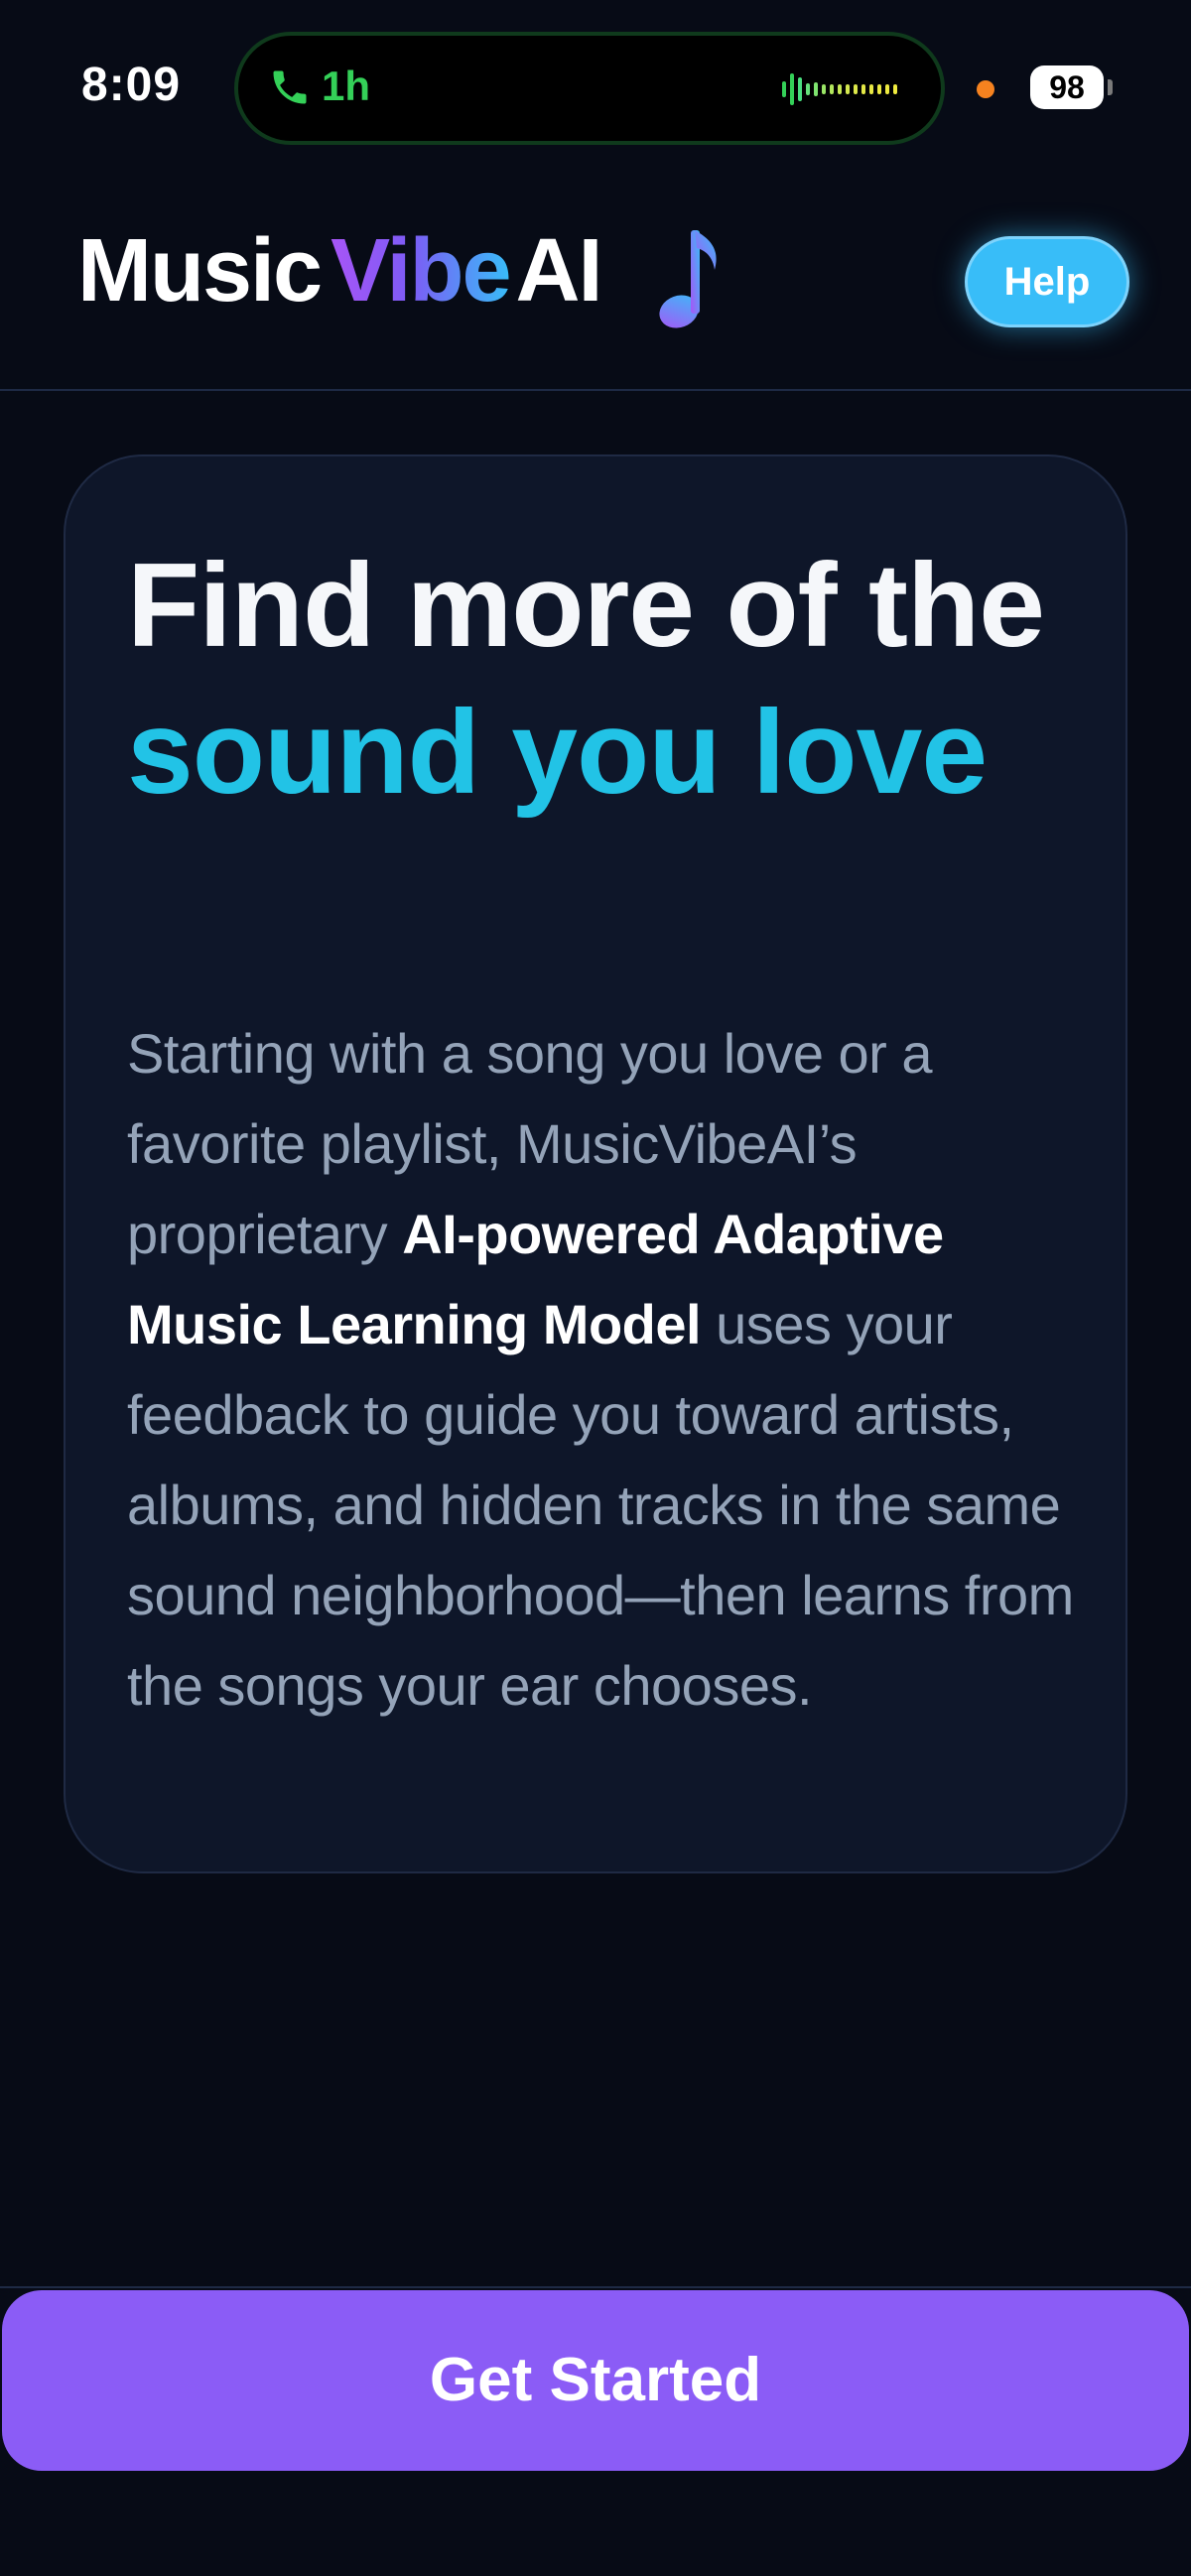 The image size is (1191, 2576). What do you see at coordinates (290, 87) in the screenshot?
I see `phone-icon` at bounding box center [290, 87].